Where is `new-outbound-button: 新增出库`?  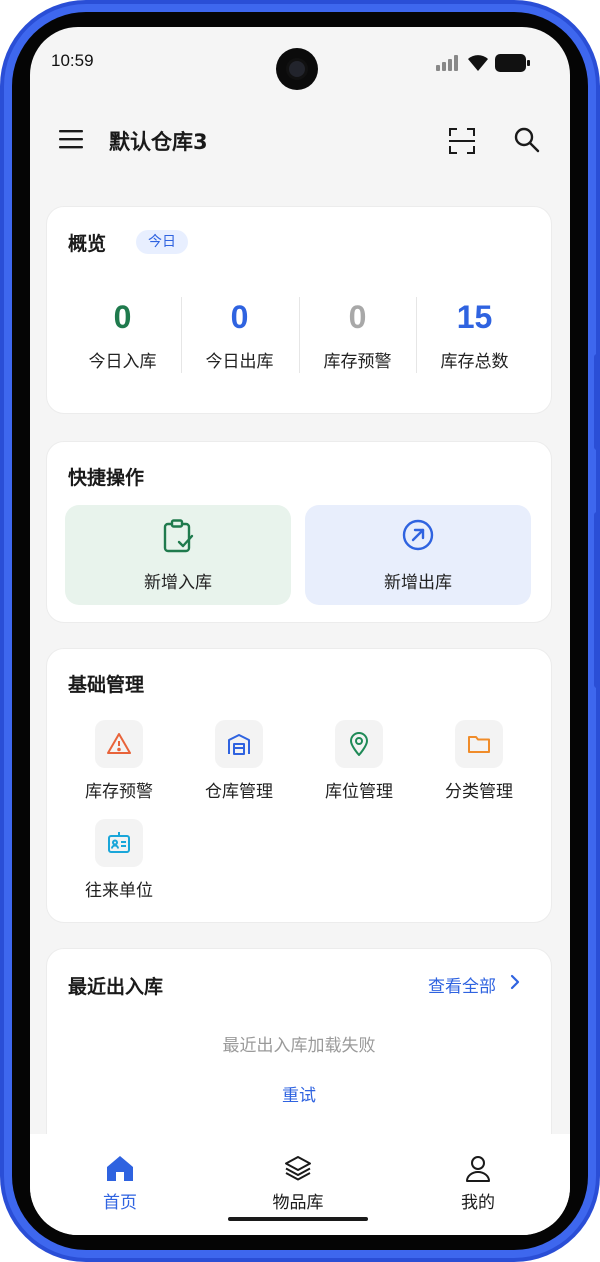
new-outbound-button: 新增出库 is located at coordinates (418, 555).